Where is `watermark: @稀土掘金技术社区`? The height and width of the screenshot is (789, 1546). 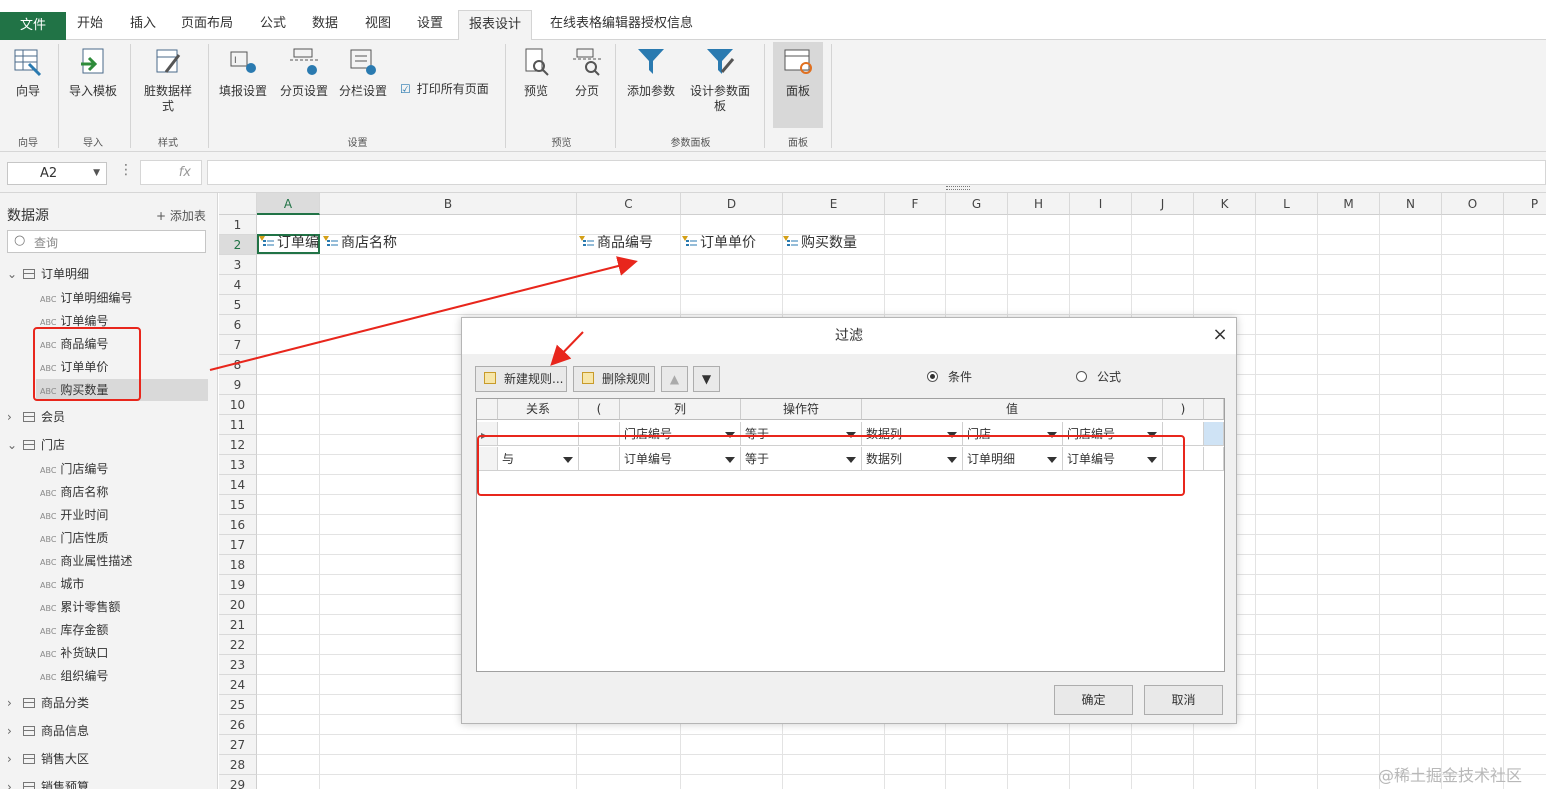 watermark: @稀土掘金技术社区 is located at coordinates (1450, 775).